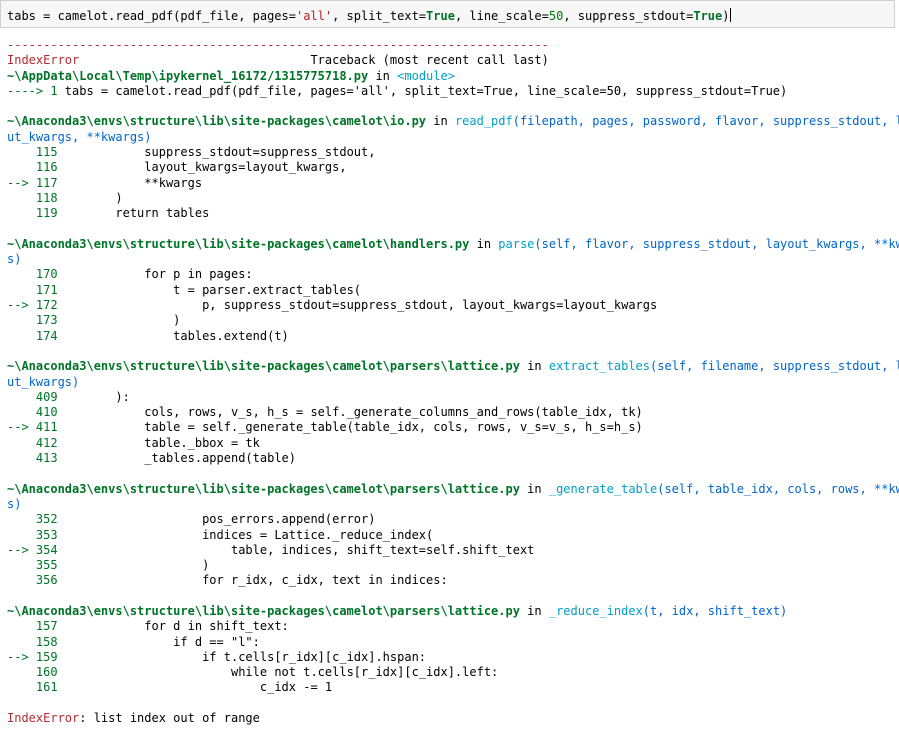  I want to click on source-line: 116 layout_kwargs=layout_kwargs,, so click(449, 167).